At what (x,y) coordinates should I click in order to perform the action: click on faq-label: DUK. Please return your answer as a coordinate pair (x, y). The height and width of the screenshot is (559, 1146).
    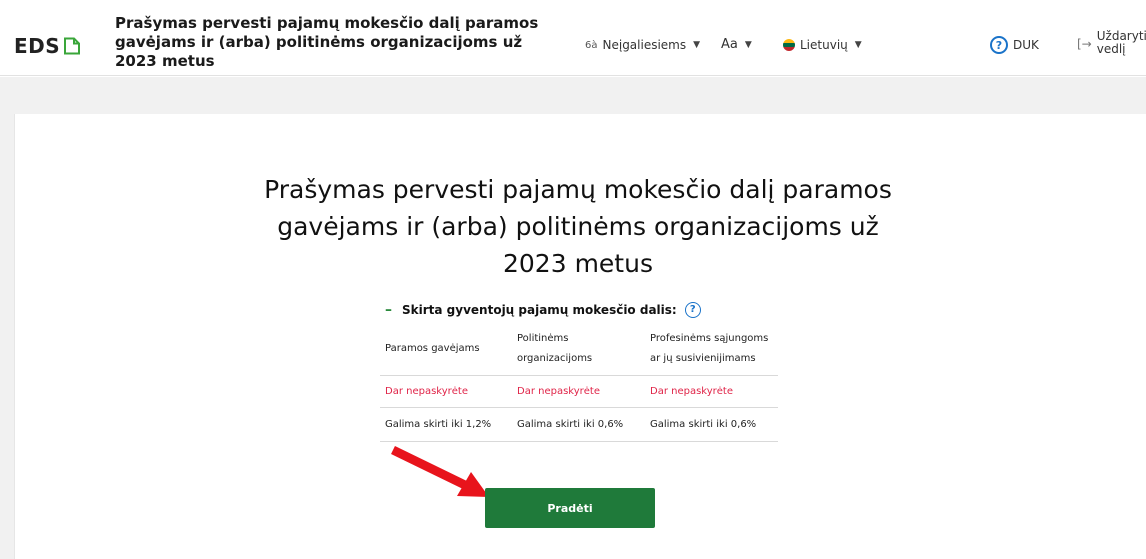
    Looking at the image, I should click on (1026, 45).